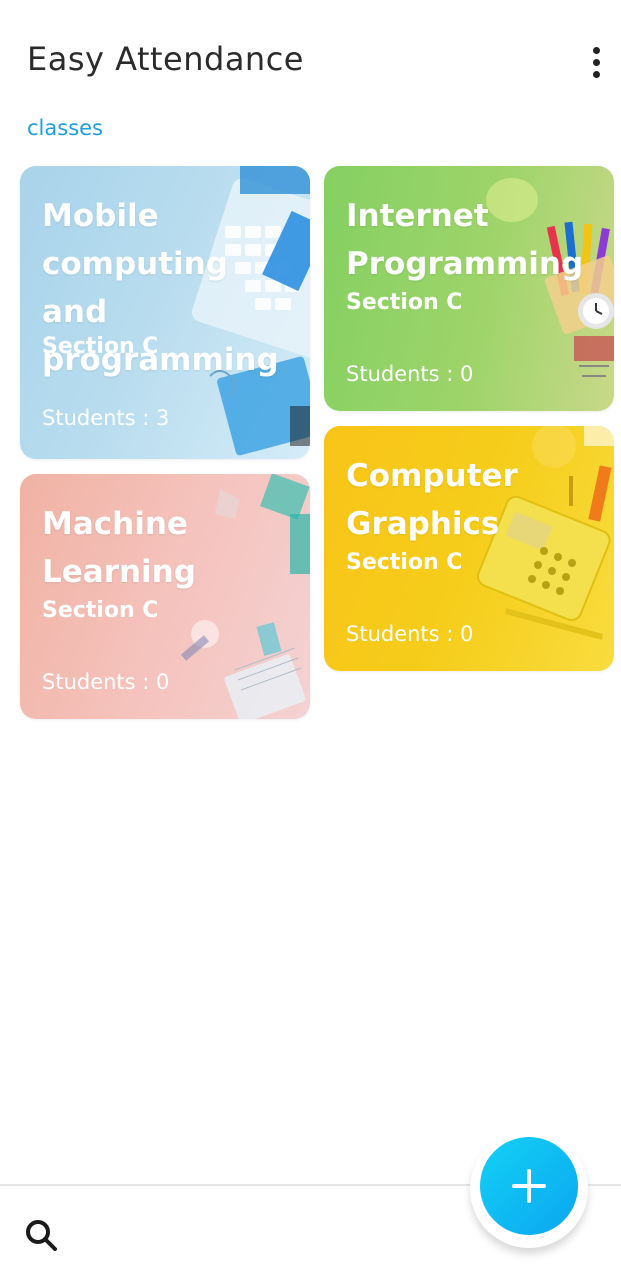 The image size is (621, 1282). Describe the element at coordinates (165, 59) in the screenshot. I see `app-title: Easy Attendance` at that location.